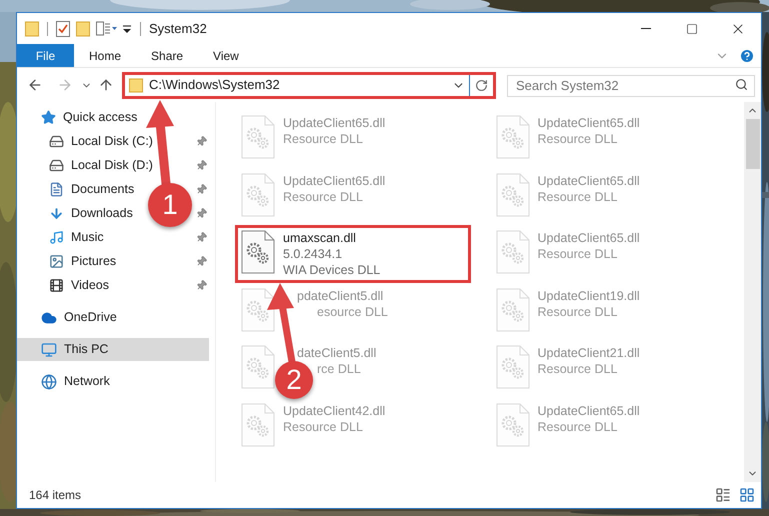 Image resolution: width=769 pixels, height=516 pixels. What do you see at coordinates (352, 312) in the screenshot?
I see `file-detail: esource DLL` at bounding box center [352, 312].